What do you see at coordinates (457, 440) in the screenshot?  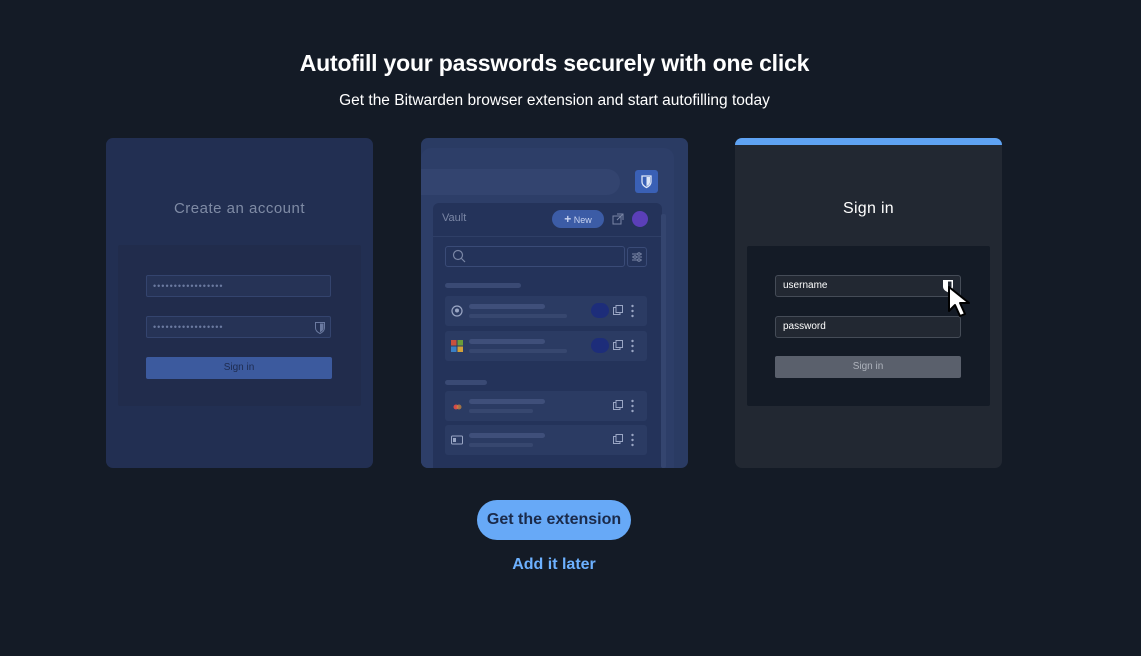 I see `id-card-icon` at bounding box center [457, 440].